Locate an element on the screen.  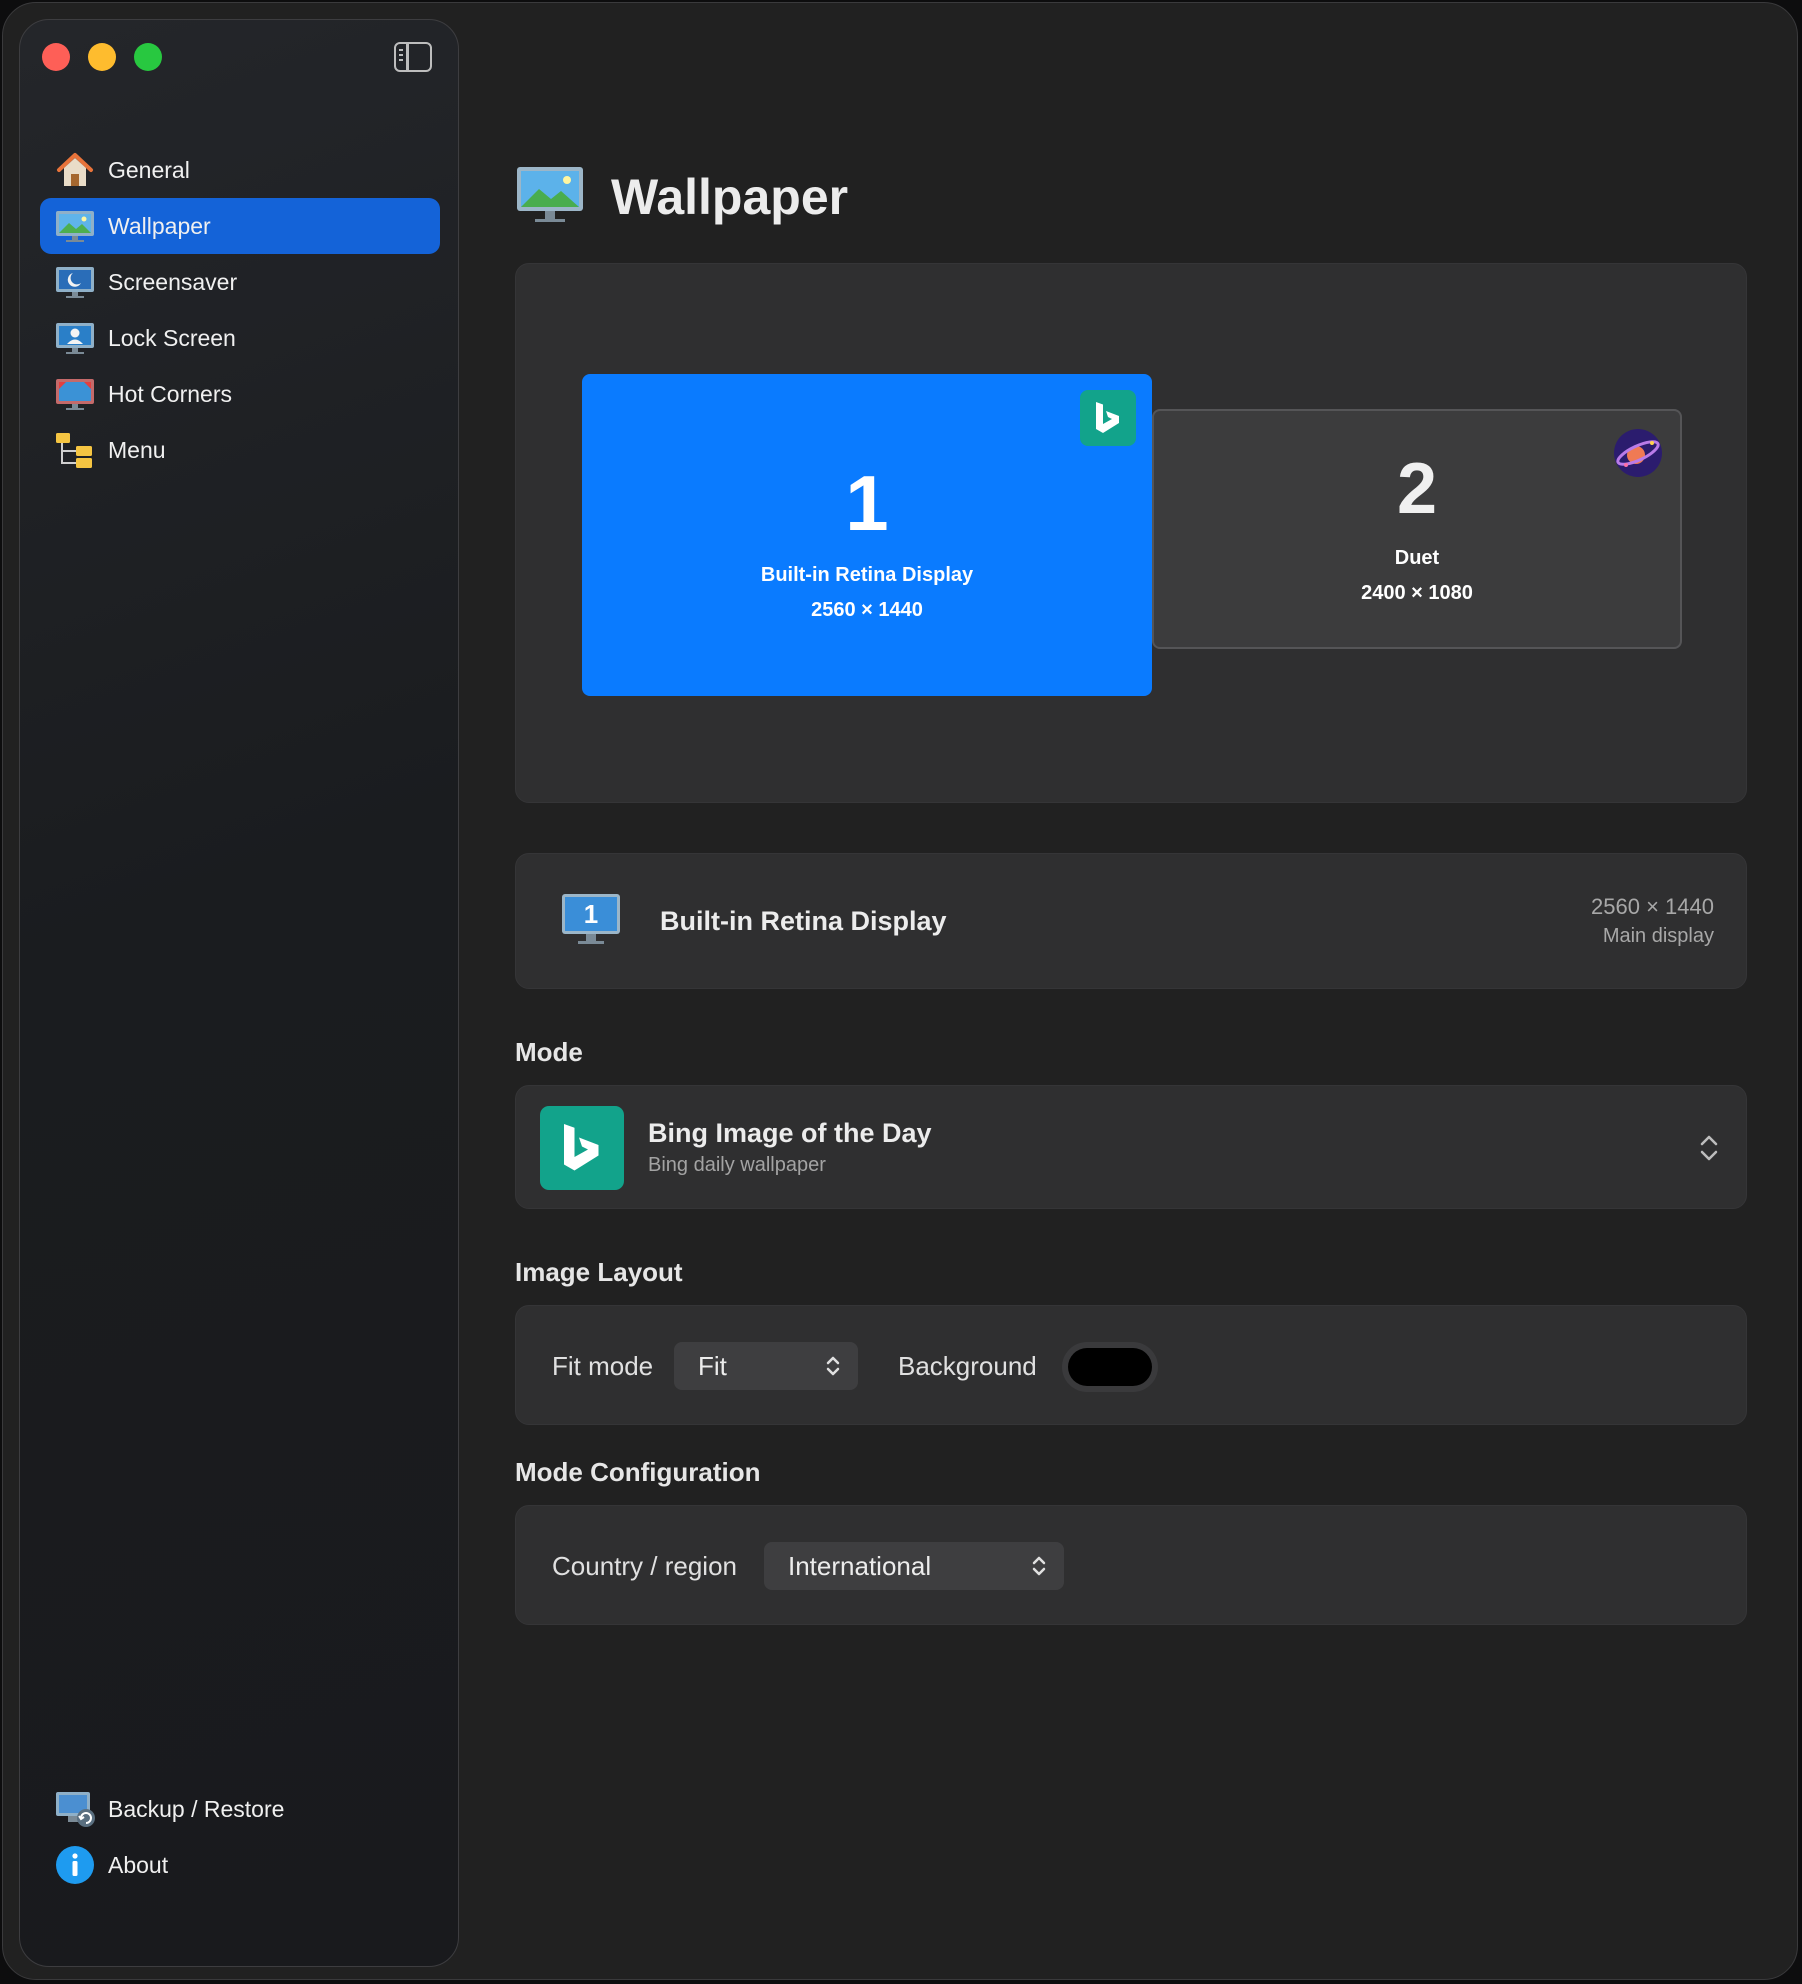
sidebar-item-label: Wallpaper is located at coordinates (159, 225).